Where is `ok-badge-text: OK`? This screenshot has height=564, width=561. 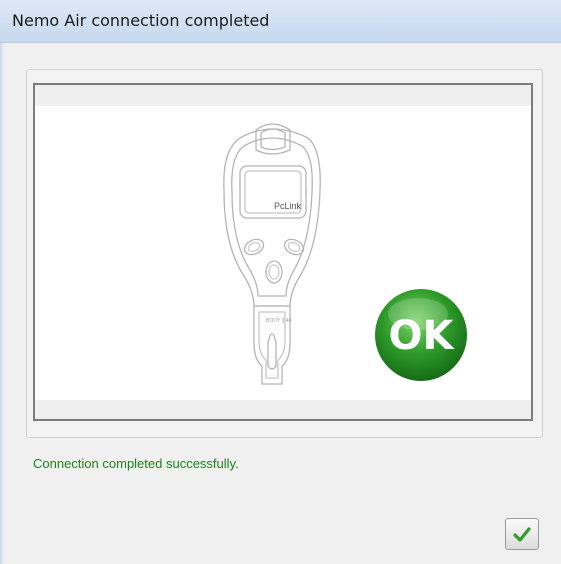 ok-badge-text: OK is located at coordinates (422, 336).